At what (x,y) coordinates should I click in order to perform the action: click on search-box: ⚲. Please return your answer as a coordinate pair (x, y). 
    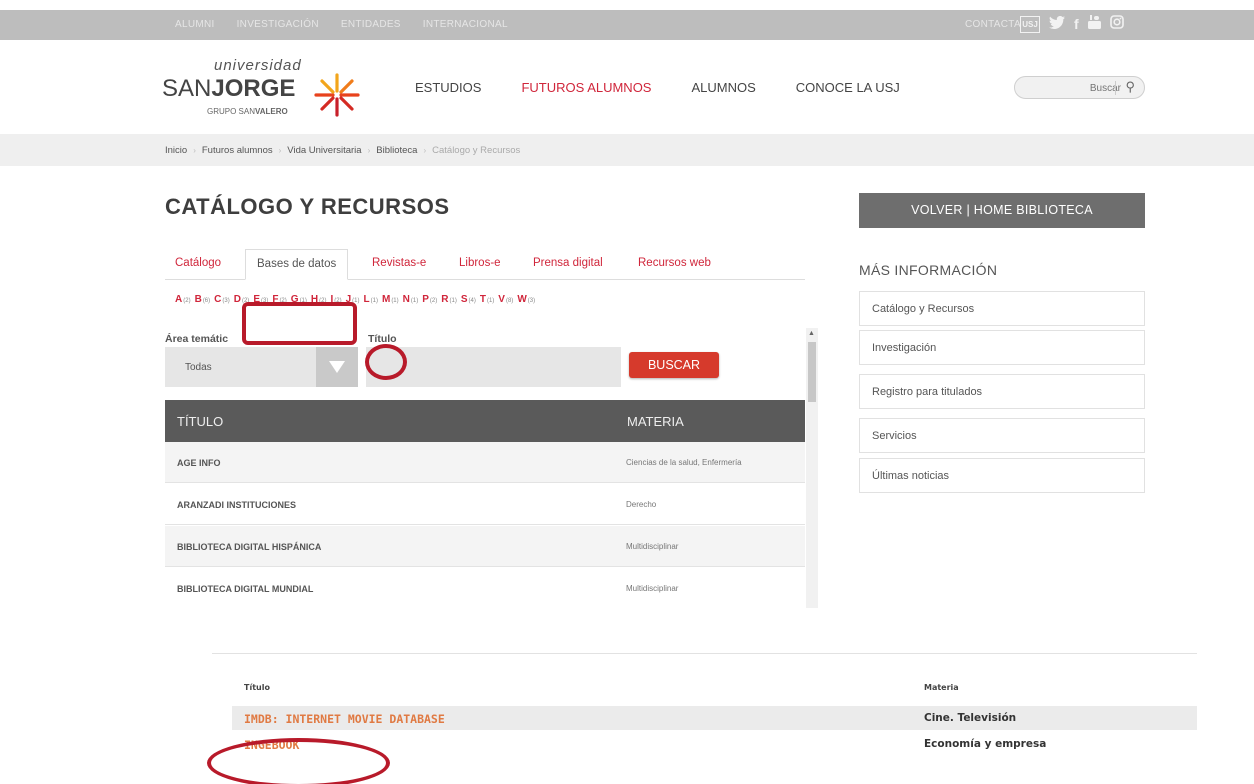
    Looking at the image, I should click on (1079, 87).